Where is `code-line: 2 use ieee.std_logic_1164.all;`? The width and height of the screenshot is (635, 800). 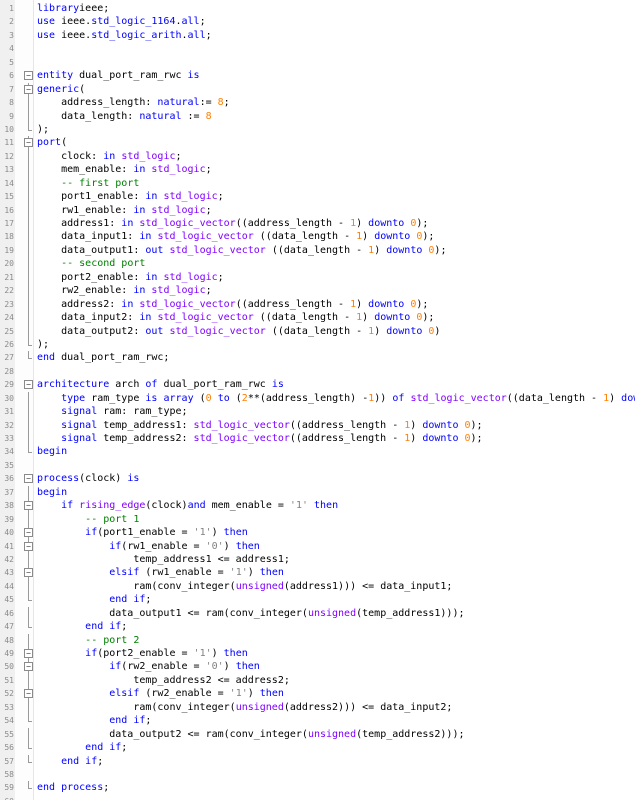
code-line: 2 use ieee.std_logic_1164.all; is located at coordinates (317, 21).